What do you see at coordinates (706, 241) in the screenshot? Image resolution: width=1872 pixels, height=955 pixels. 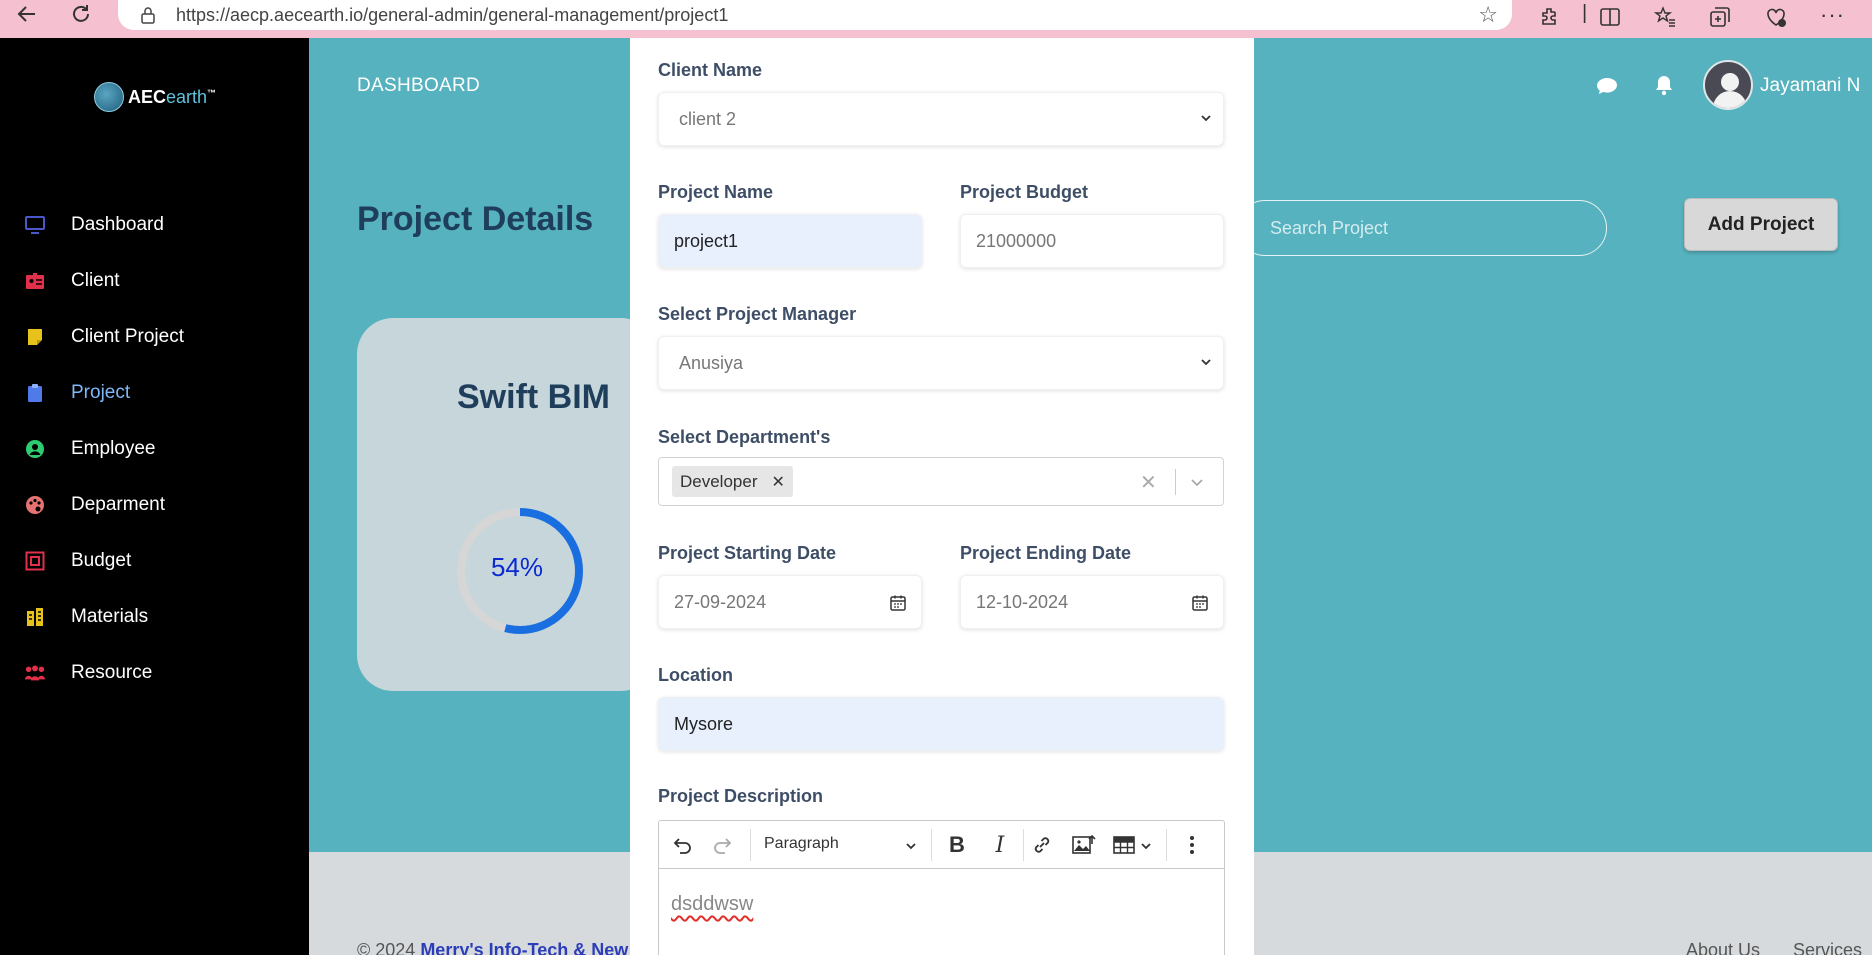 I see `project-name-value: project1` at bounding box center [706, 241].